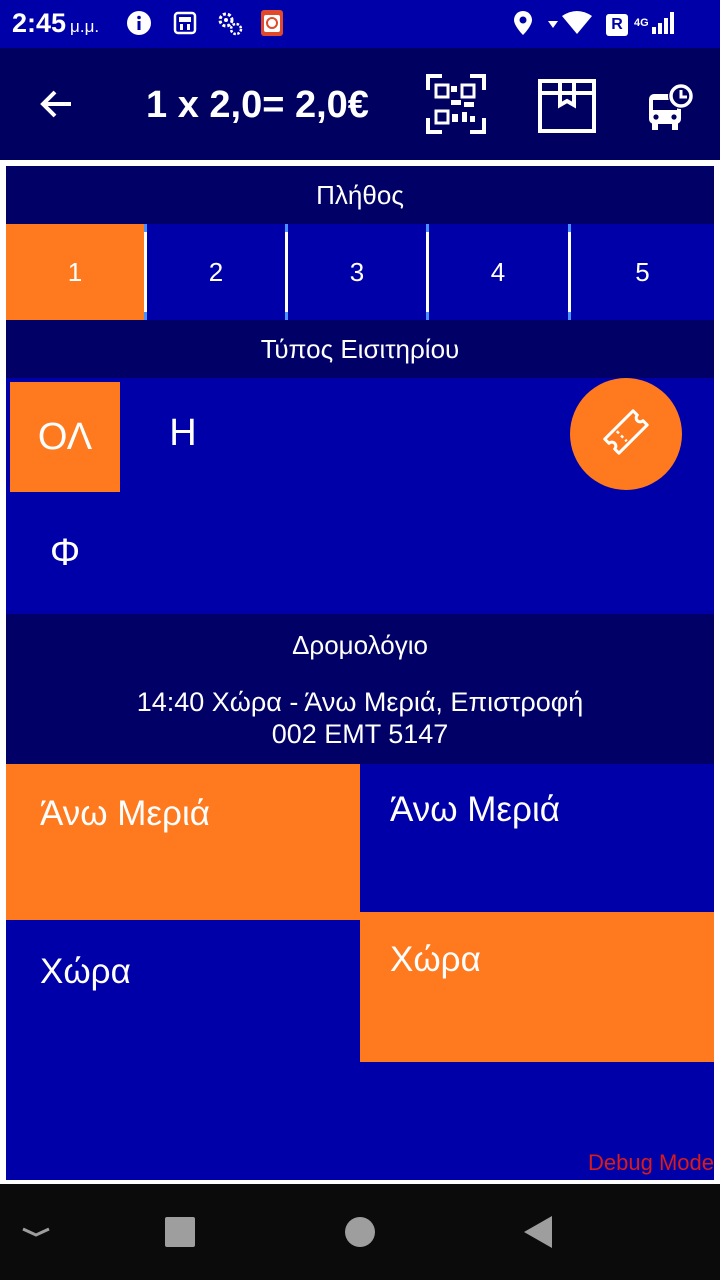 The image size is (720, 1280). I want to click on system-nav-bar, so click(360, 1232).